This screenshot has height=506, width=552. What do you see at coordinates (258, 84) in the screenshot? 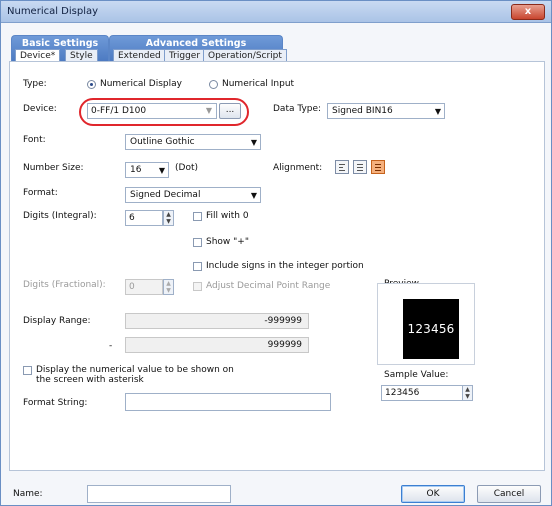
I see `type-option-numerical-input: Numerical Input` at bounding box center [258, 84].